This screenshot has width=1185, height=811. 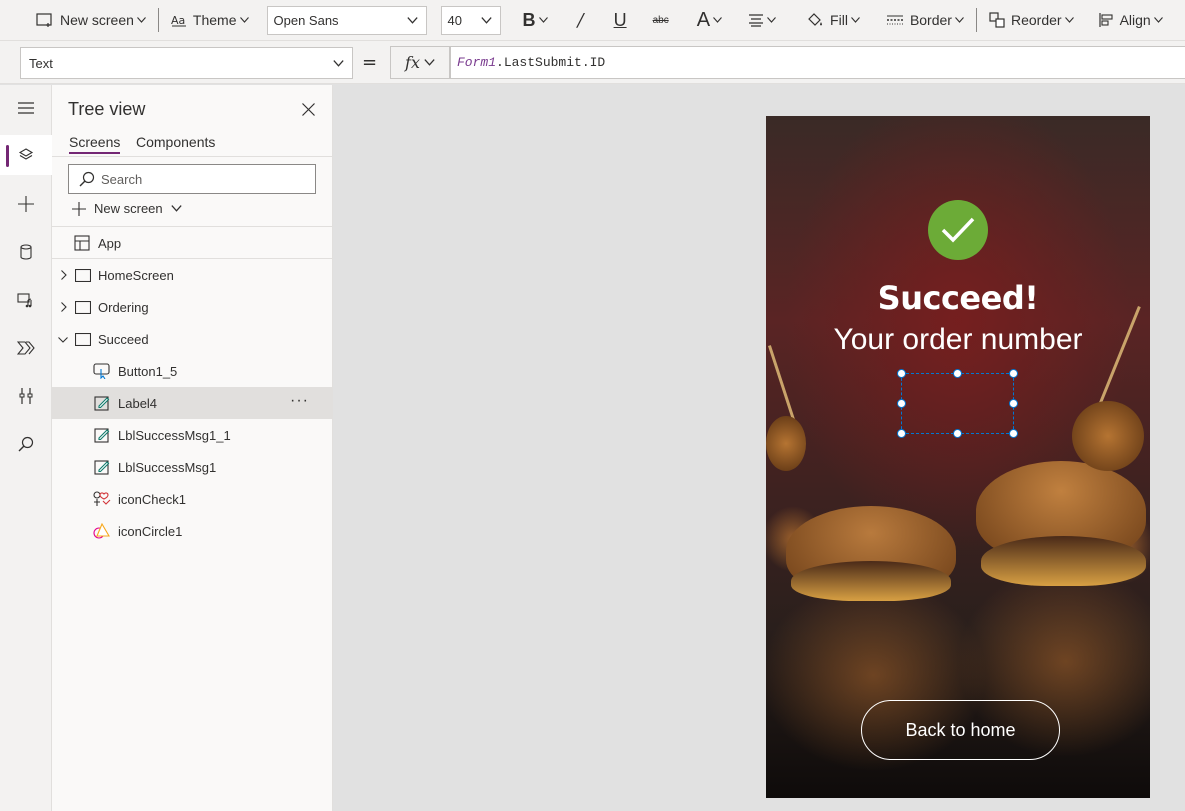 What do you see at coordinates (186, 63) in the screenshot?
I see `property-select: Text` at bounding box center [186, 63].